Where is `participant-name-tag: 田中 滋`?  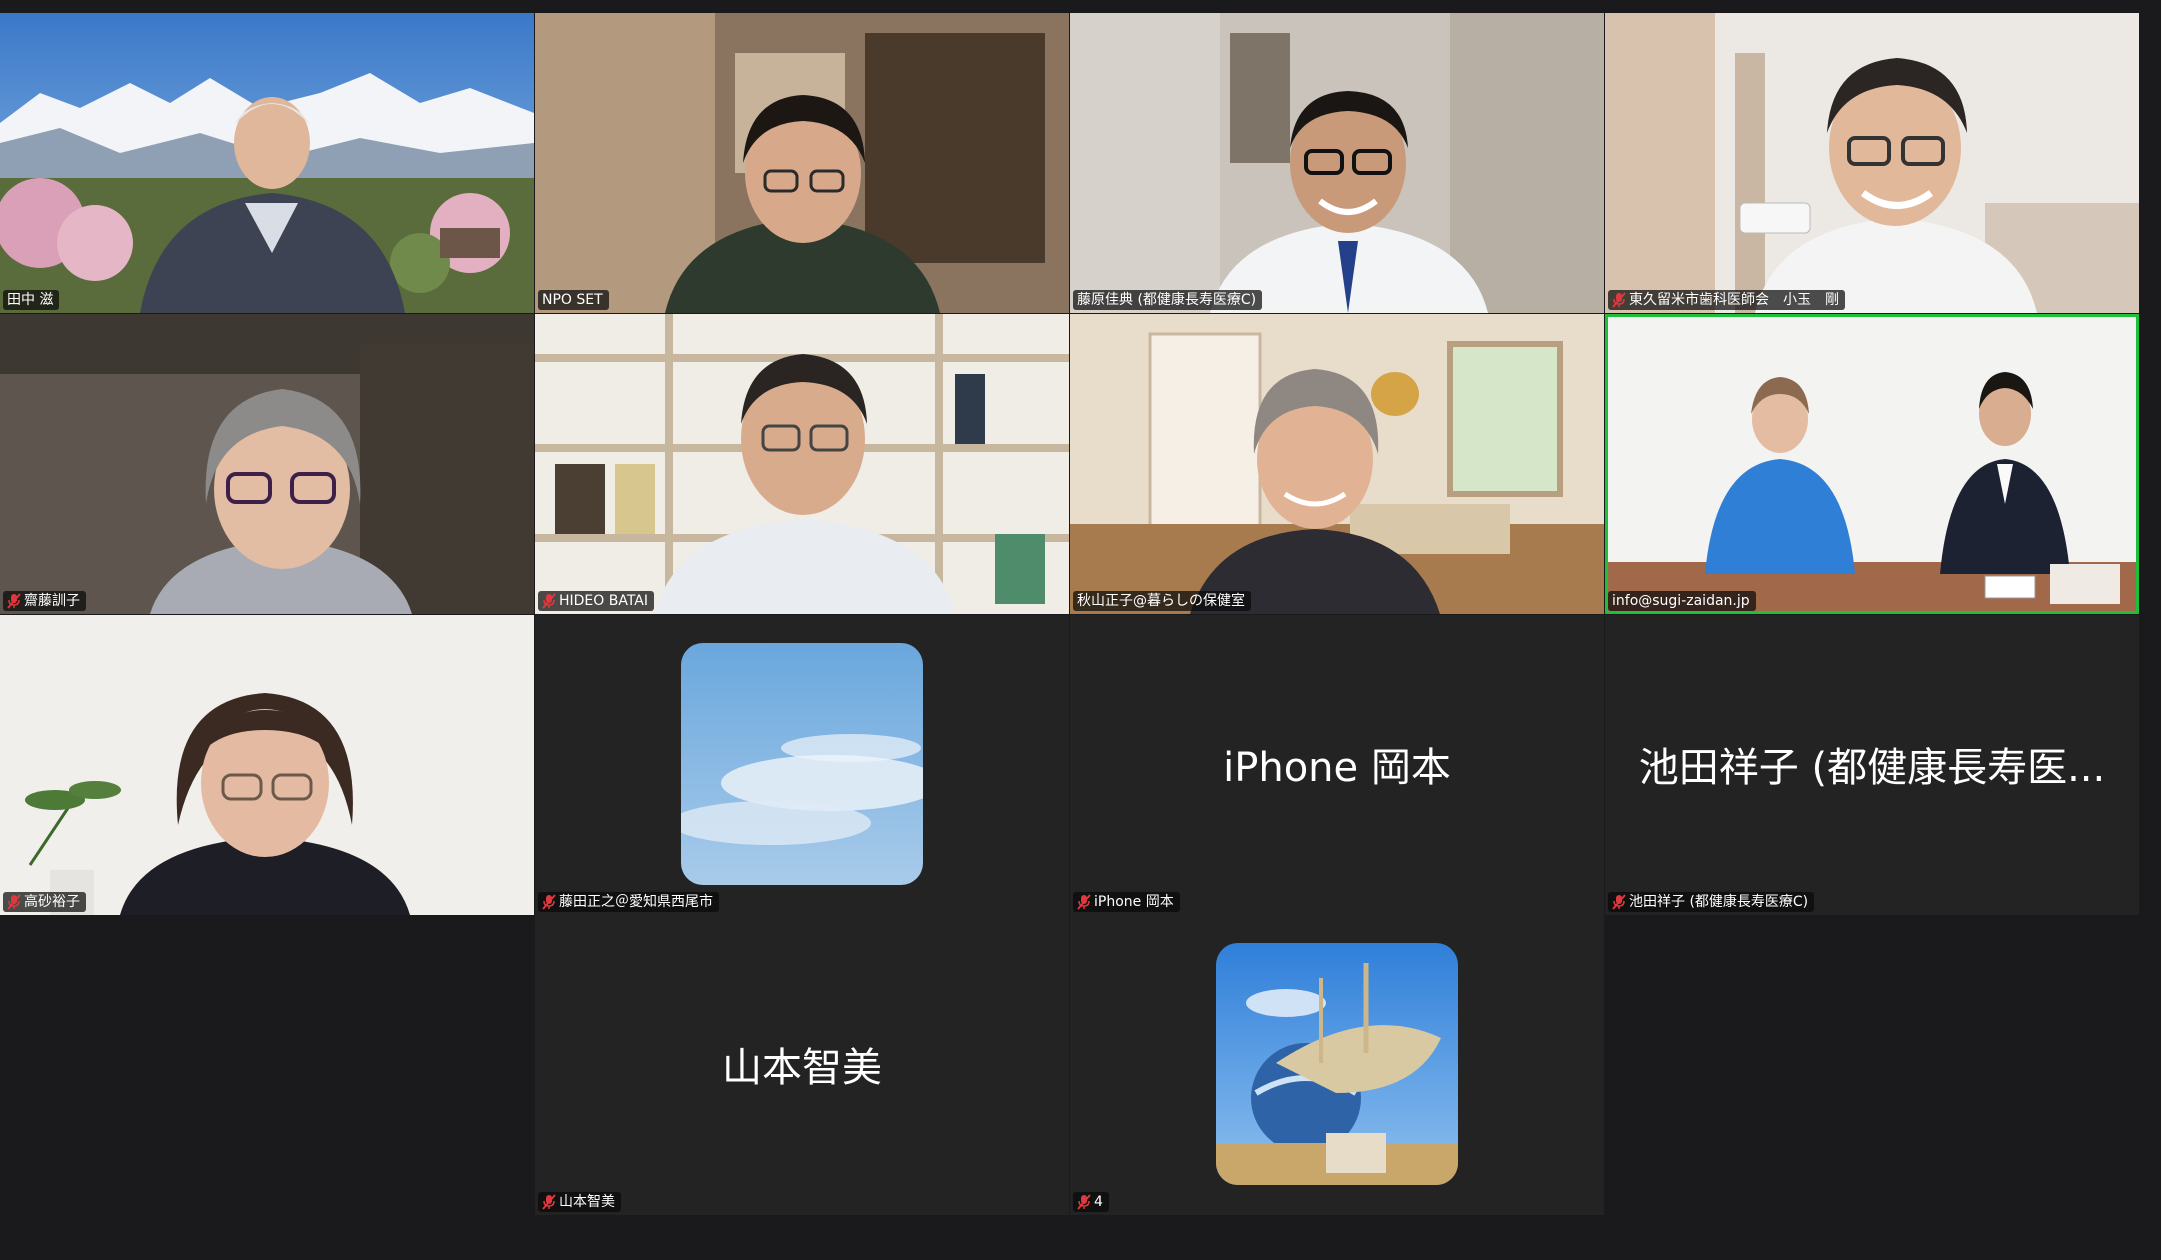
participant-name-tag: 田中 滋 is located at coordinates (31, 300).